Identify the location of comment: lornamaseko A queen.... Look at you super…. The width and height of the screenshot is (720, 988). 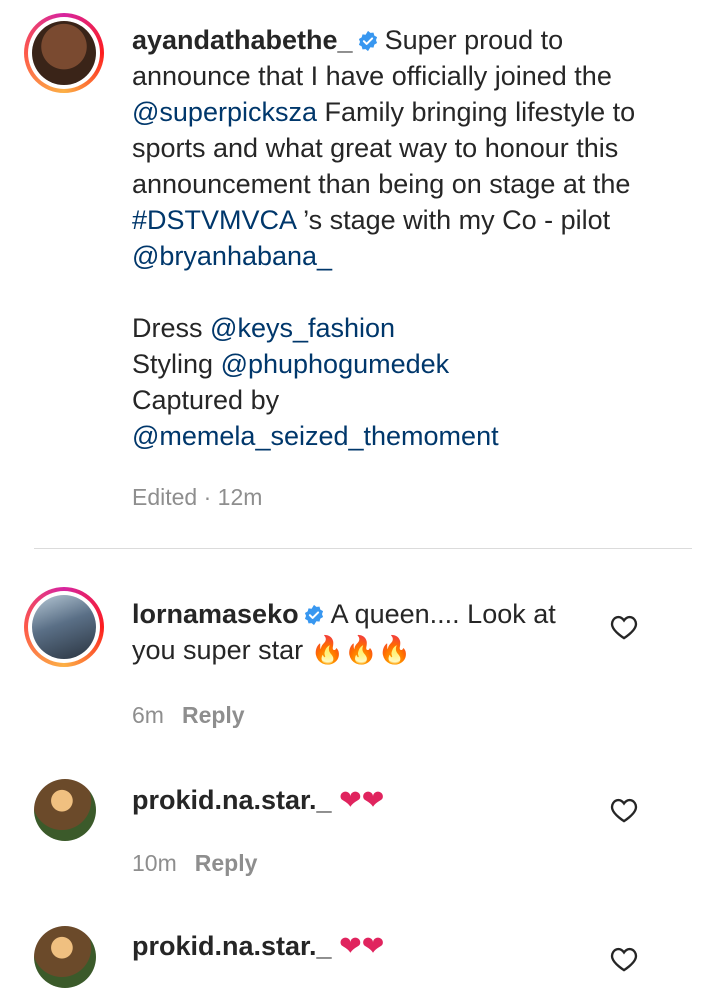
(344, 632).